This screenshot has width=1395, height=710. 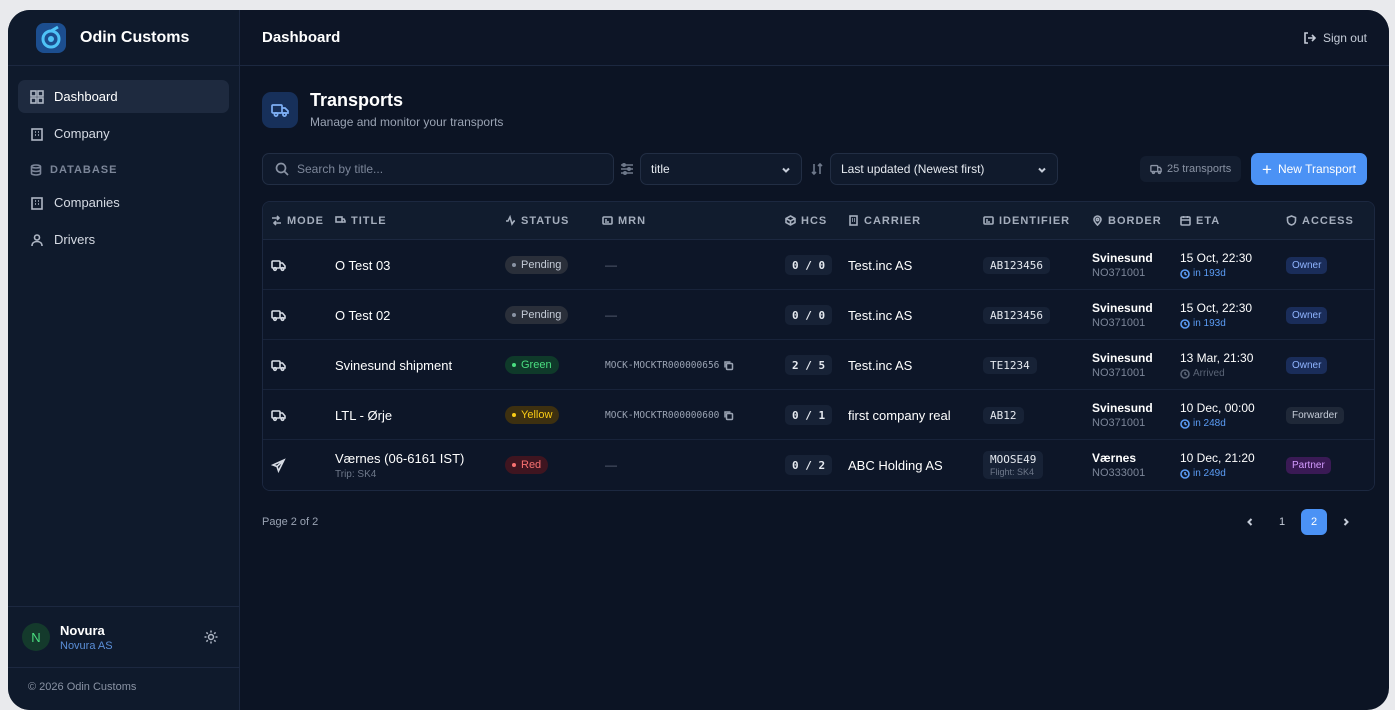 What do you see at coordinates (1208, 220) in the screenshot?
I see `col-label: ETA` at bounding box center [1208, 220].